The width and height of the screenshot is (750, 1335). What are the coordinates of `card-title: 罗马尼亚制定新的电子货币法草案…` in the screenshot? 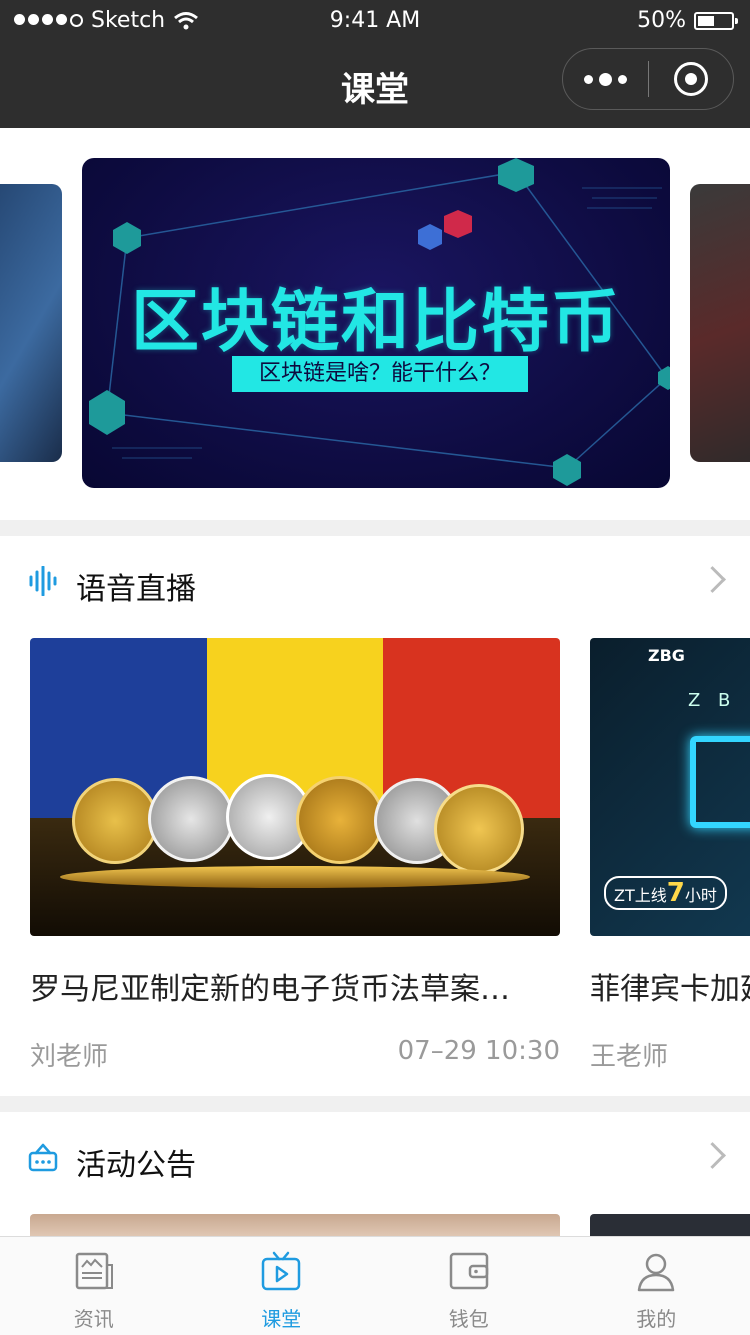 It's located at (270, 986).